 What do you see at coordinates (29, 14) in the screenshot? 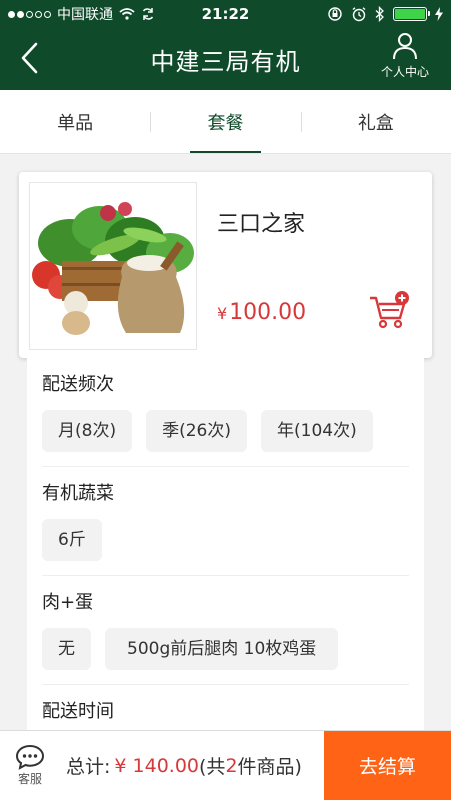
I see `signal-strength-icon` at bounding box center [29, 14].